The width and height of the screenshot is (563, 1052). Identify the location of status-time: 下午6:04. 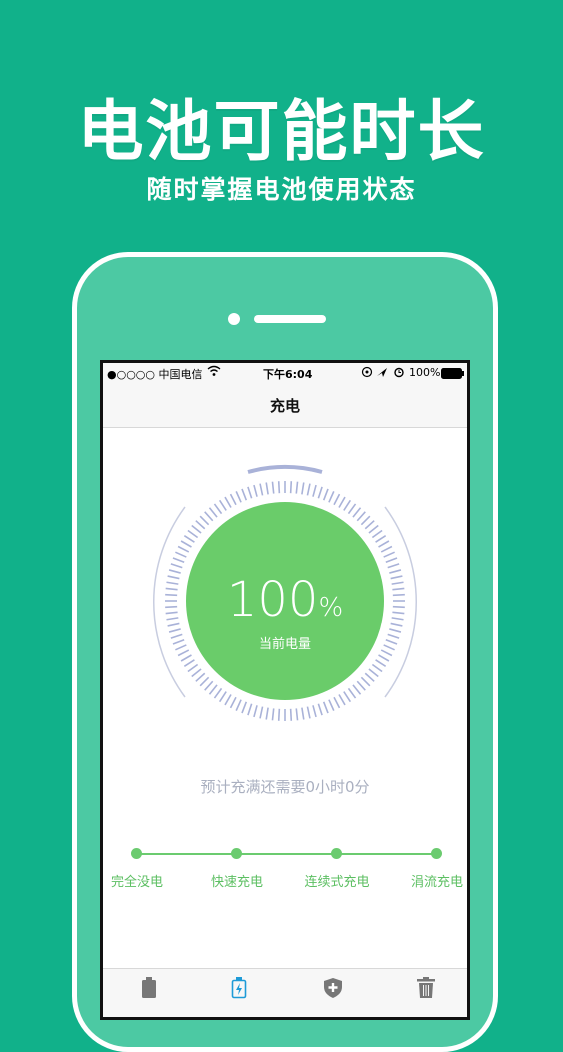
(288, 374).